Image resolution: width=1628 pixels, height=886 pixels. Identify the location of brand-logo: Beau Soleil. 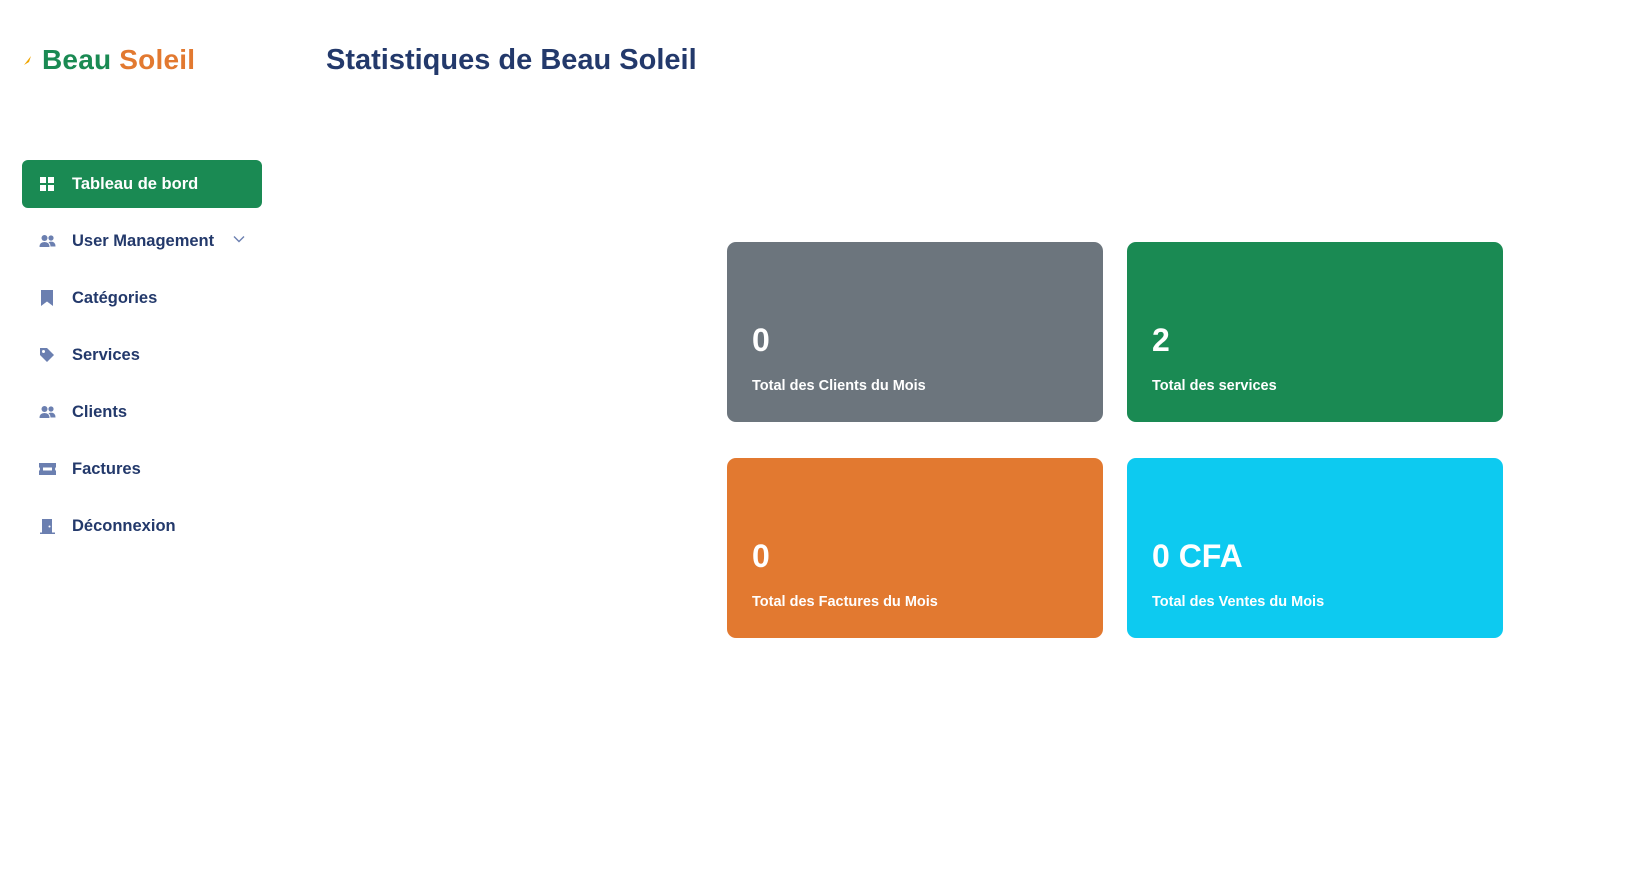
(108, 60).